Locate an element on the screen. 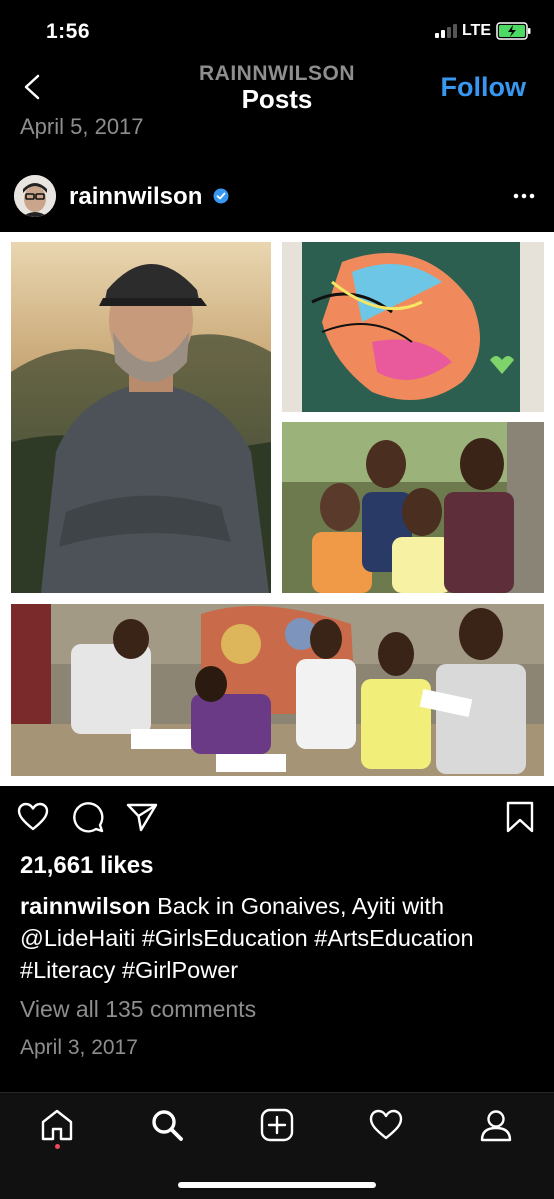 Image resolution: width=554 pixels, height=1199 pixels. home-indicator is located at coordinates (277, 1185).